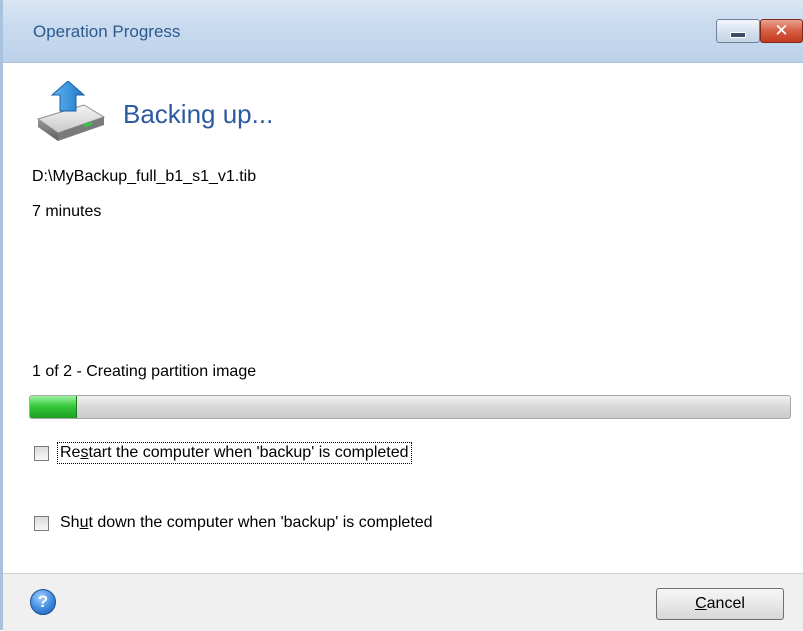 The width and height of the screenshot is (803, 631). Describe the element at coordinates (43, 602) in the screenshot. I see `help-icon: ?` at that location.